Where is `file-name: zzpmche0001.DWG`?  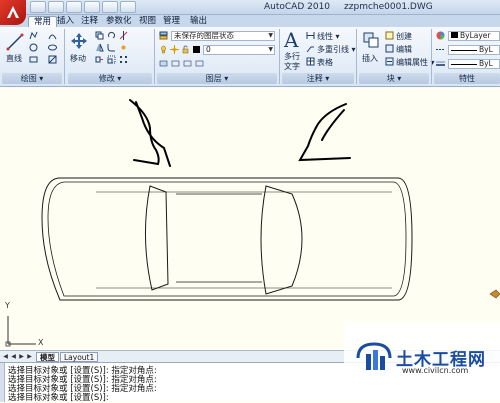 file-name: zzpmche0001.DWG is located at coordinates (388, 7).